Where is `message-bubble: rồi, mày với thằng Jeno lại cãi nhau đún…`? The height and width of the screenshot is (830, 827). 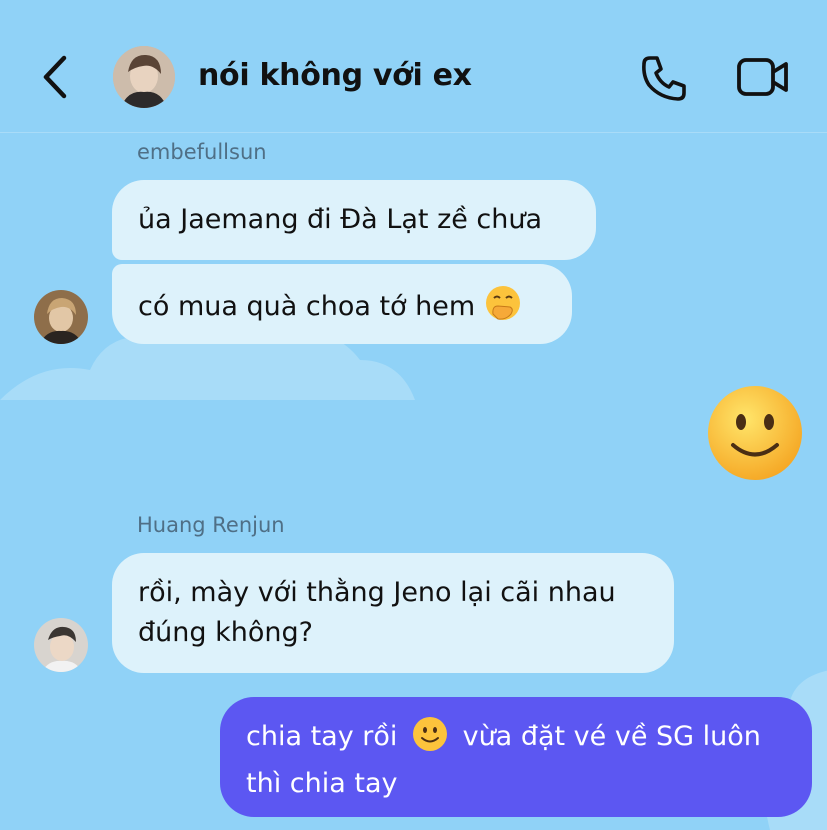
message-bubble: rồi, mày với thằng Jeno lại cãi nhau đún… is located at coordinates (393, 613).